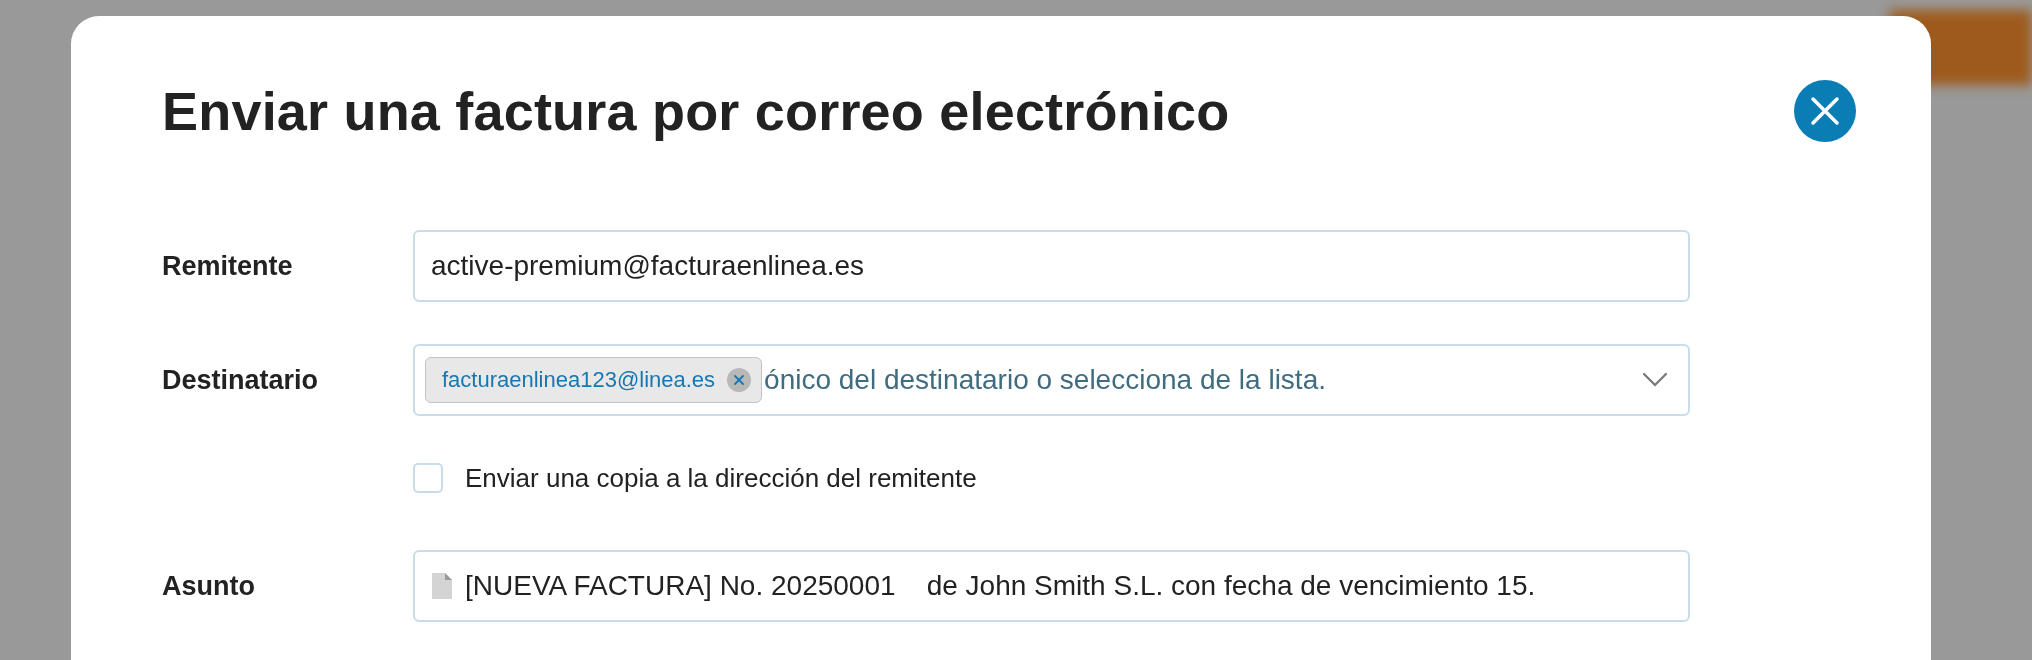  Describe the element at coordinates (739, 380) in the screenshot. I see `remove-icon` at that location.